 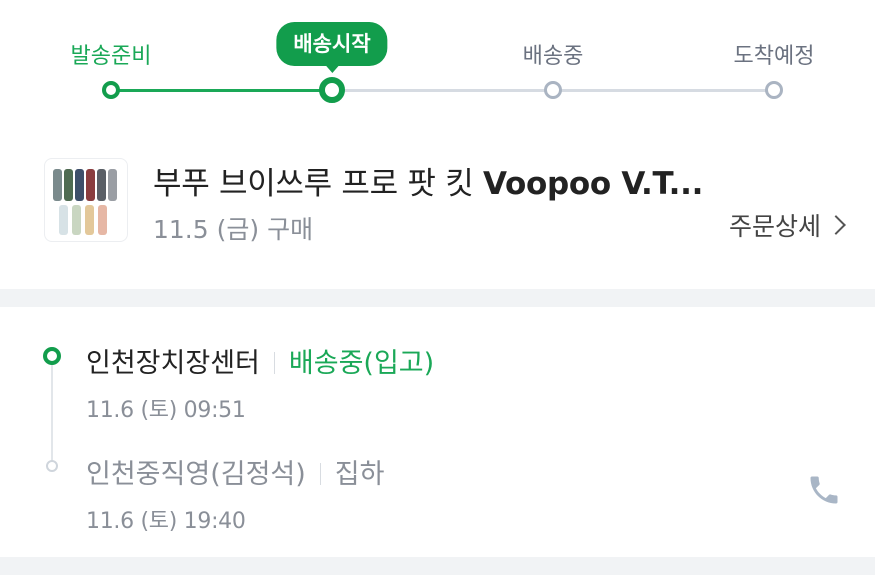 I want to click on section-divider, so click(x=437, y=298).